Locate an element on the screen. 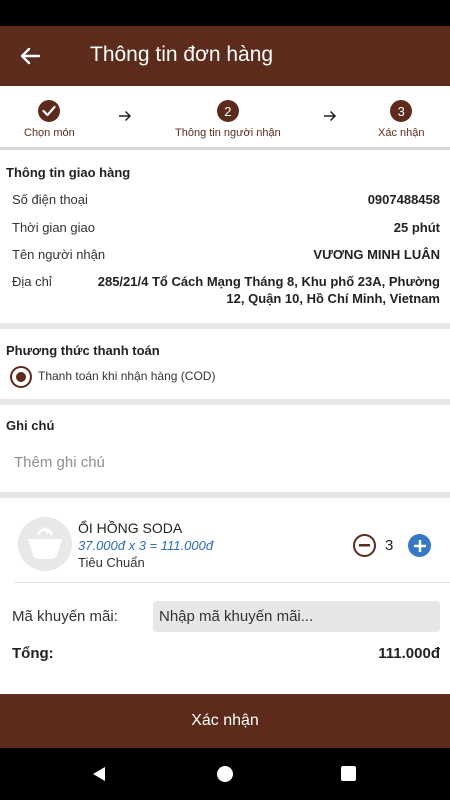 The image size is (450, 800). cod-radio is located at coordinates (21, 377).